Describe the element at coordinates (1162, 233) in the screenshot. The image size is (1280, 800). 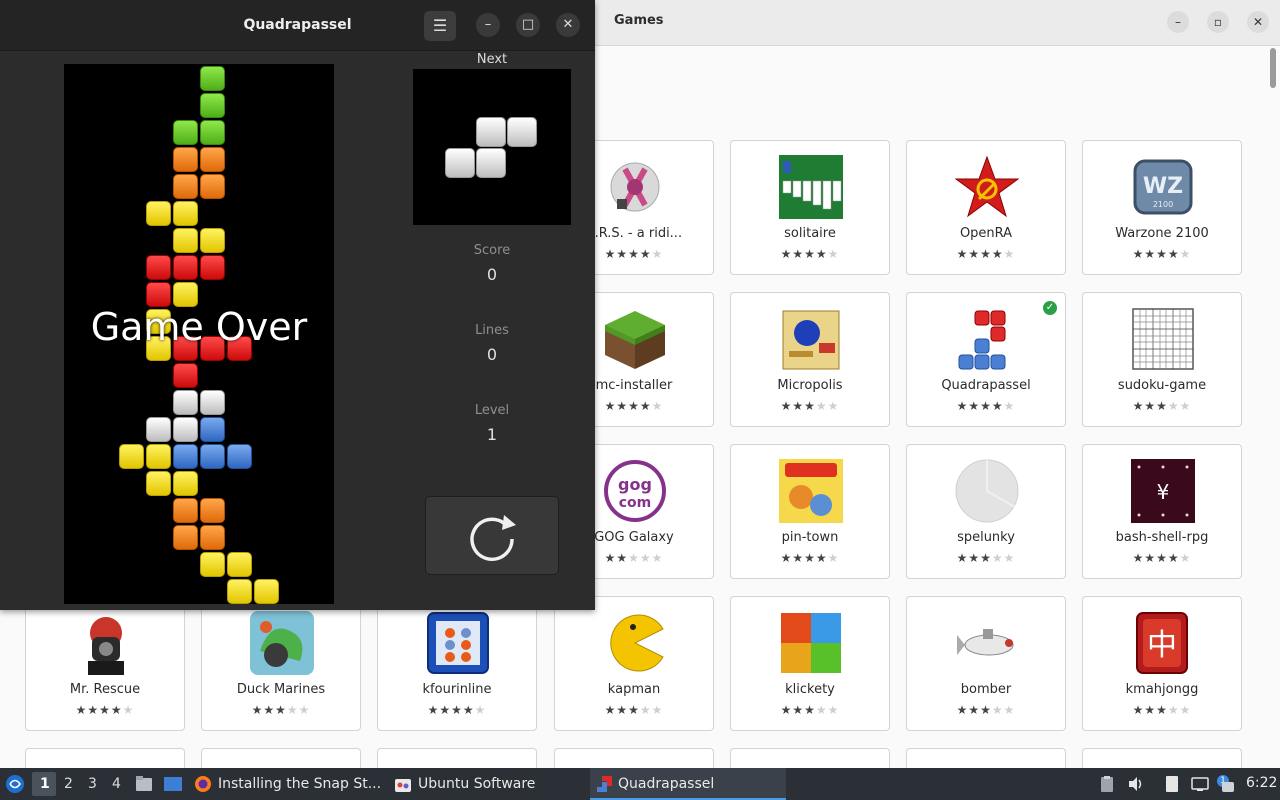
I see `game-tile-name: Warzone 2100` at that location.